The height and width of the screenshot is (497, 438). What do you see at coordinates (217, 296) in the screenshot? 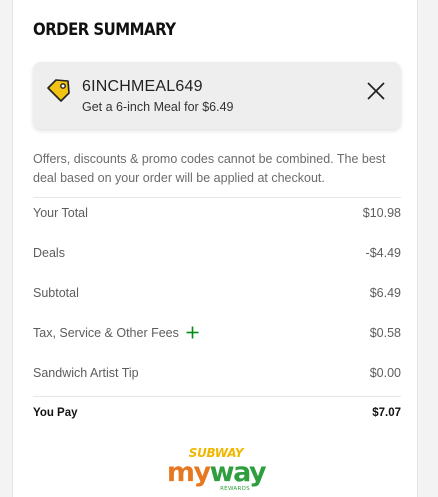
I see `summary-row-subtotal: Subtotal $6.49` at bounding box center [217, 296].